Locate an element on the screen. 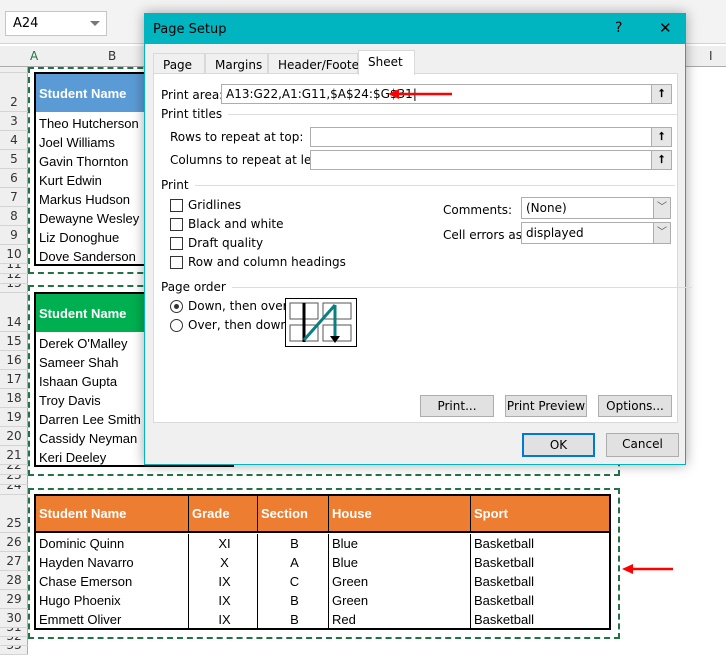  column-header-cell: Grade is located at coordinates (223, 514).